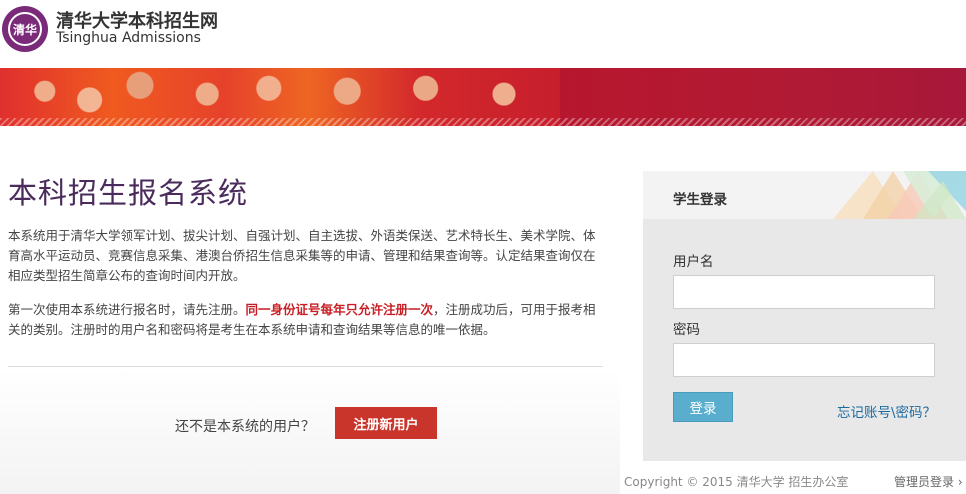 This screenshot has width=966, height=494. I want to click on banner-stripe, so click(483, 122).